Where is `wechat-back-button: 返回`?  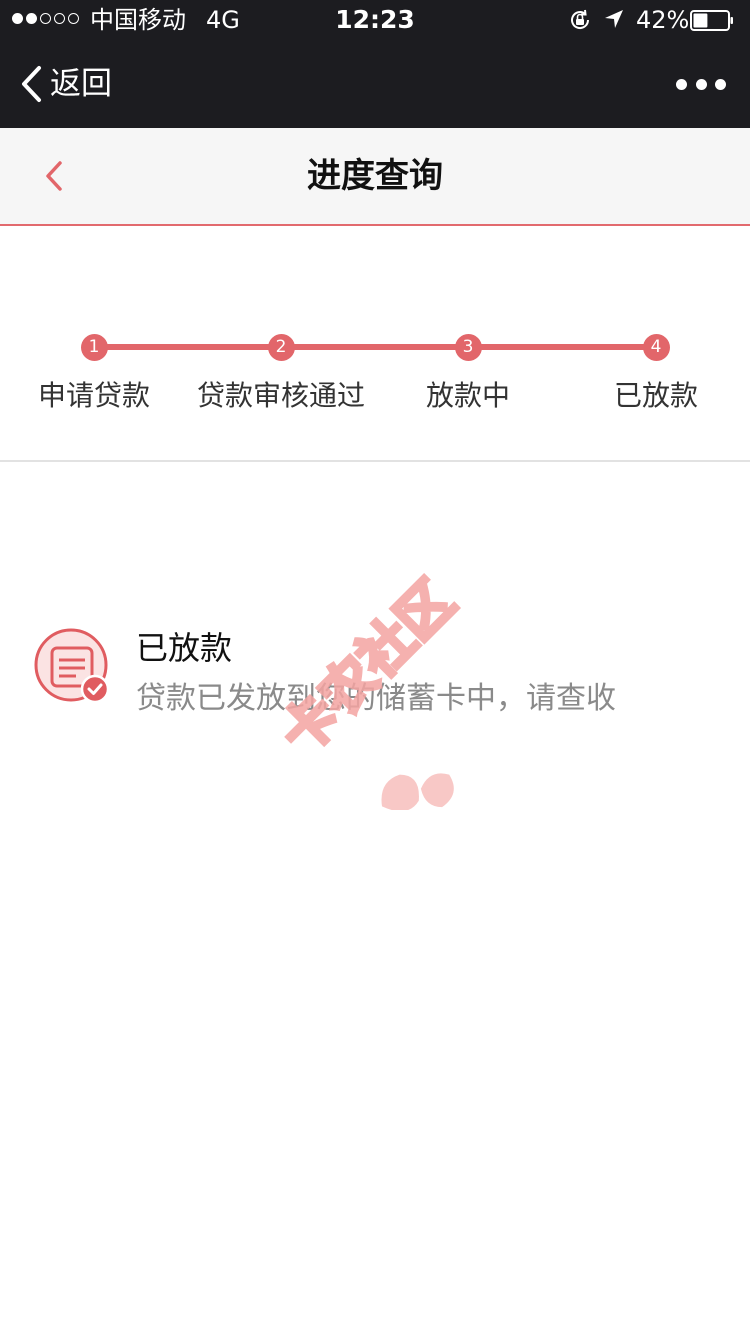
wechat-back-button: 返回 is located at coordinates (65, 84).